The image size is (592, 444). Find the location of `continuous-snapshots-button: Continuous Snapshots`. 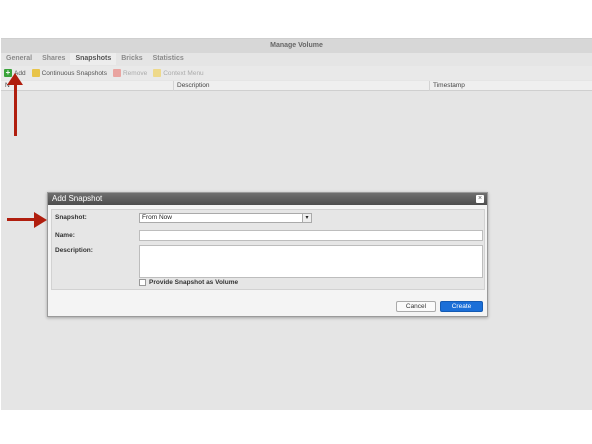

continuous-snapshots-button: Continuous Snapshots is located at coordinates (69, 73).